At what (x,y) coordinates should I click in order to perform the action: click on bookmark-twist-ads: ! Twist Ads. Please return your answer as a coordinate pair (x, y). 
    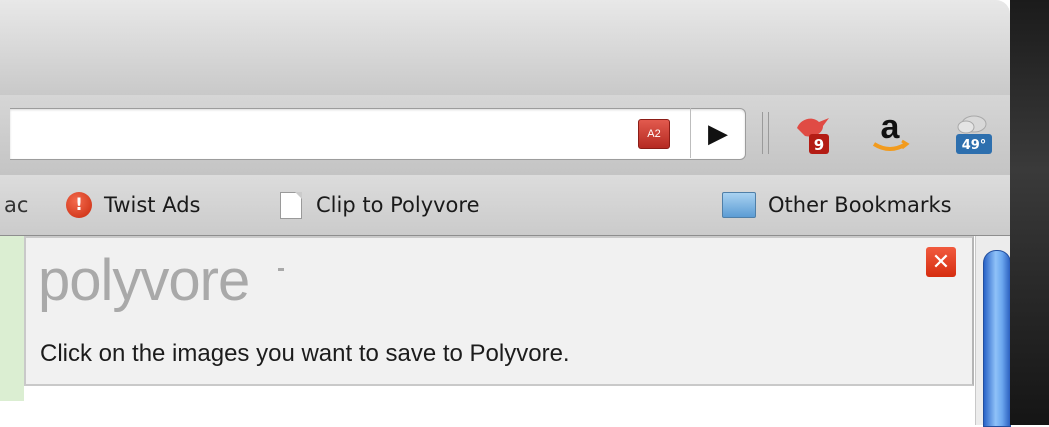
    Looking at the image, I should click on (133, 205).